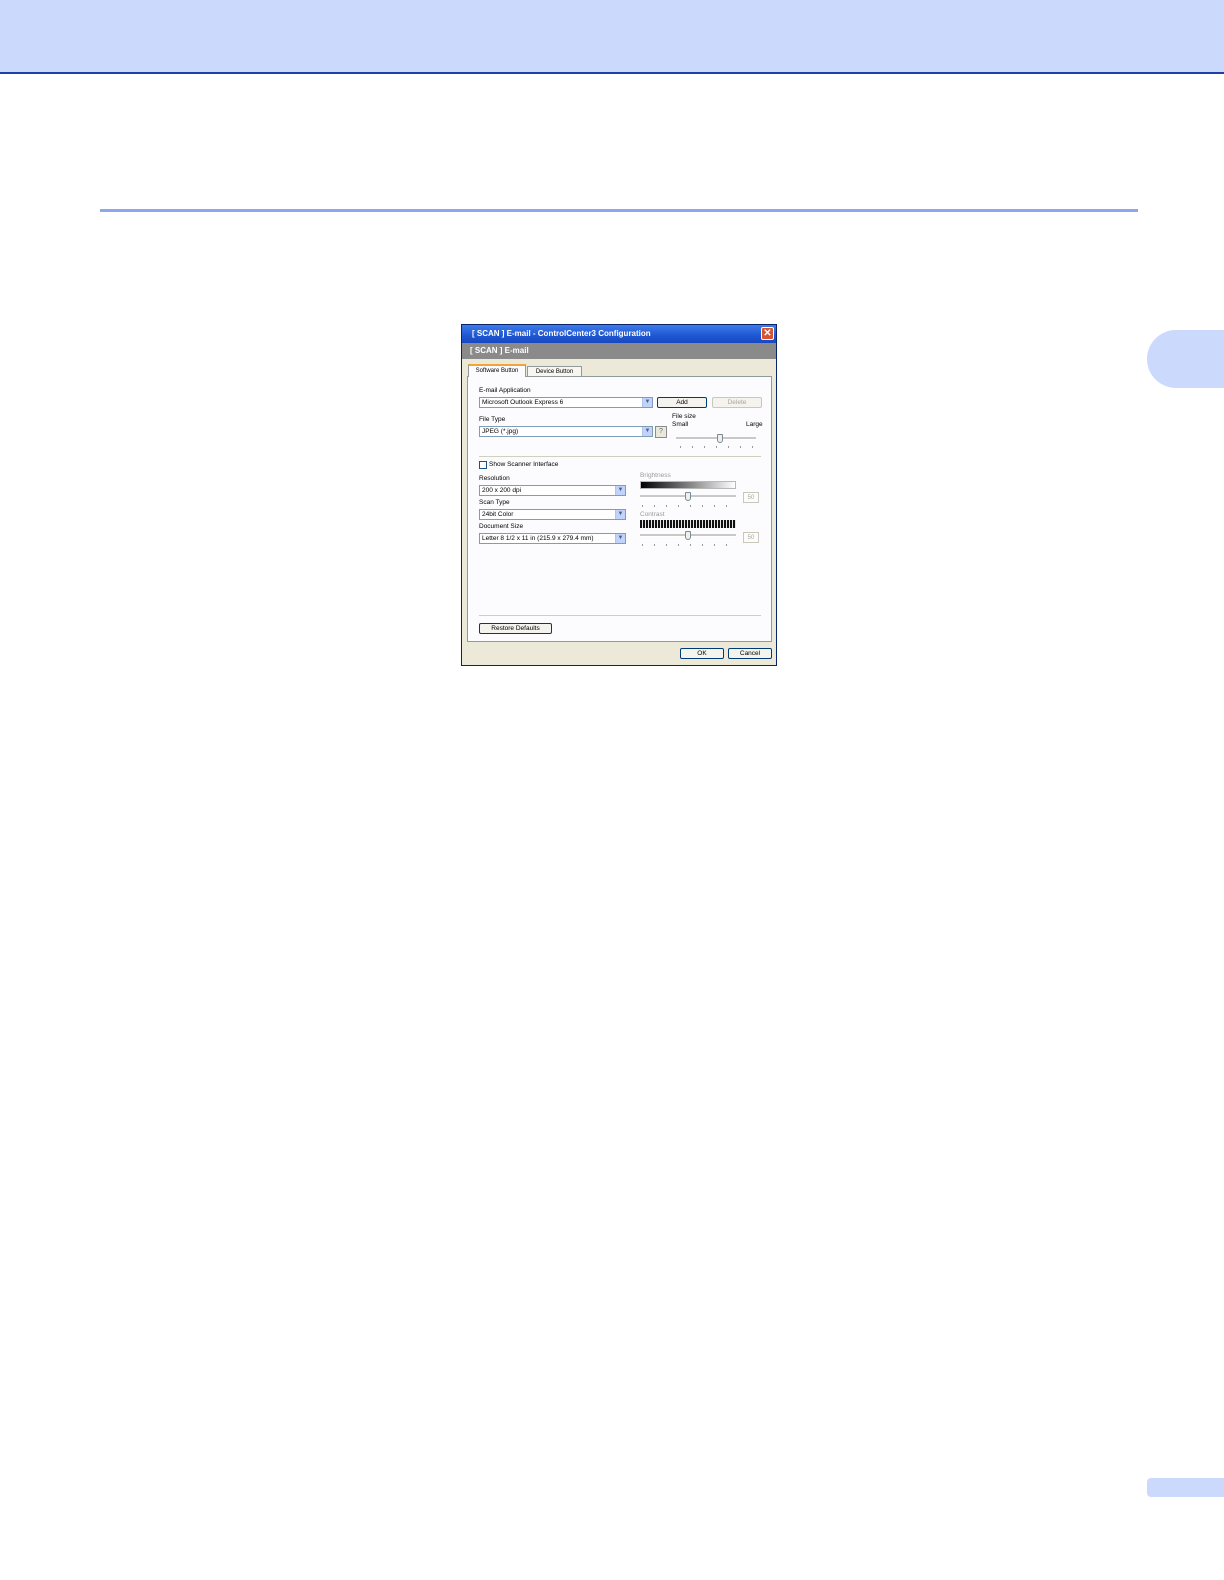  I want to click on email-application-value: Microsoft Outlook Express 6, so click(523, 402).